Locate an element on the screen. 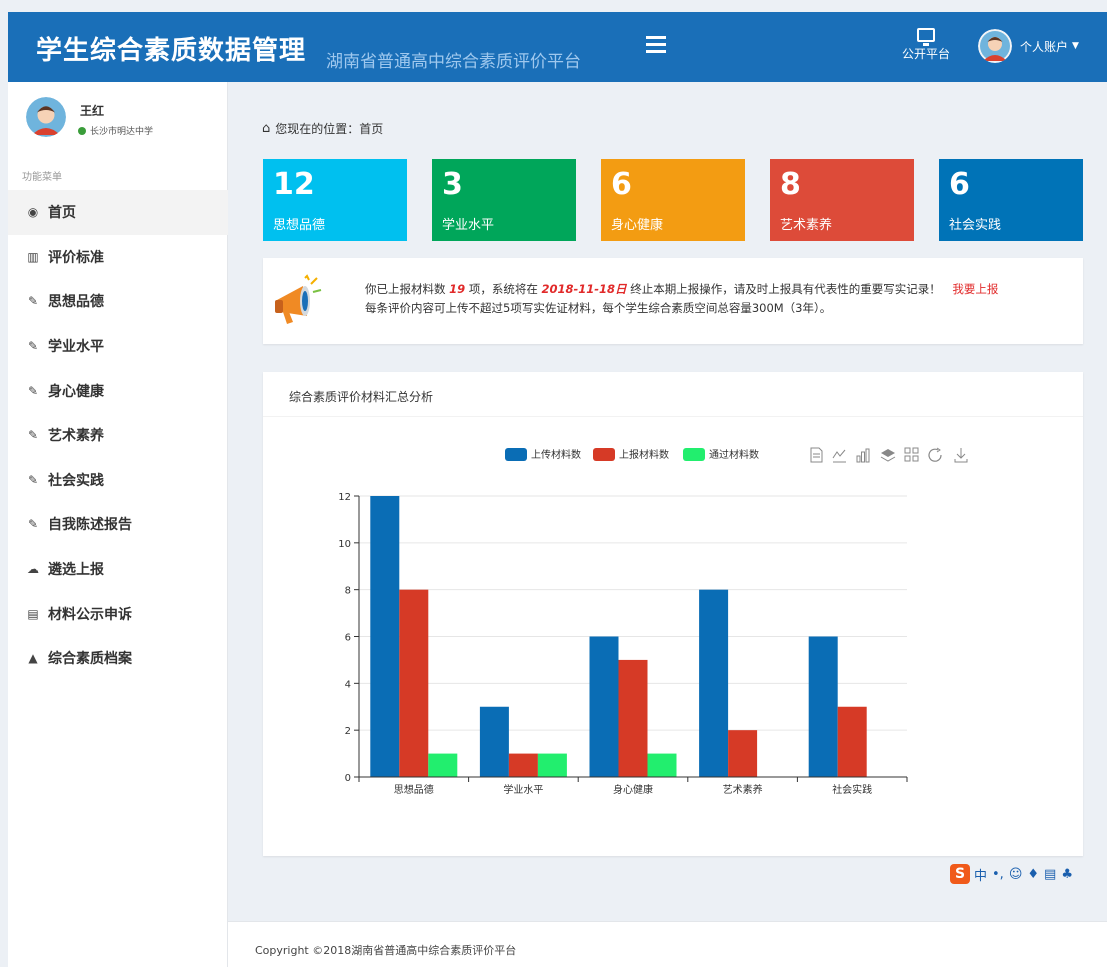 This screenshot has width=1107, height=967. y-tick-label: 8 is located at coordinates (348, 591).